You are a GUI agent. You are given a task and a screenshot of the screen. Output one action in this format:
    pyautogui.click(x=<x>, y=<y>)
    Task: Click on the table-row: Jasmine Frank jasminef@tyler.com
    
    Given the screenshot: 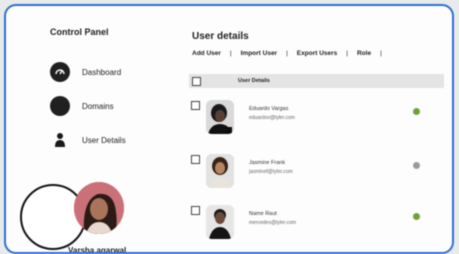 What is the action you would take?
    pyautogui.click(x=316, y=174)
    